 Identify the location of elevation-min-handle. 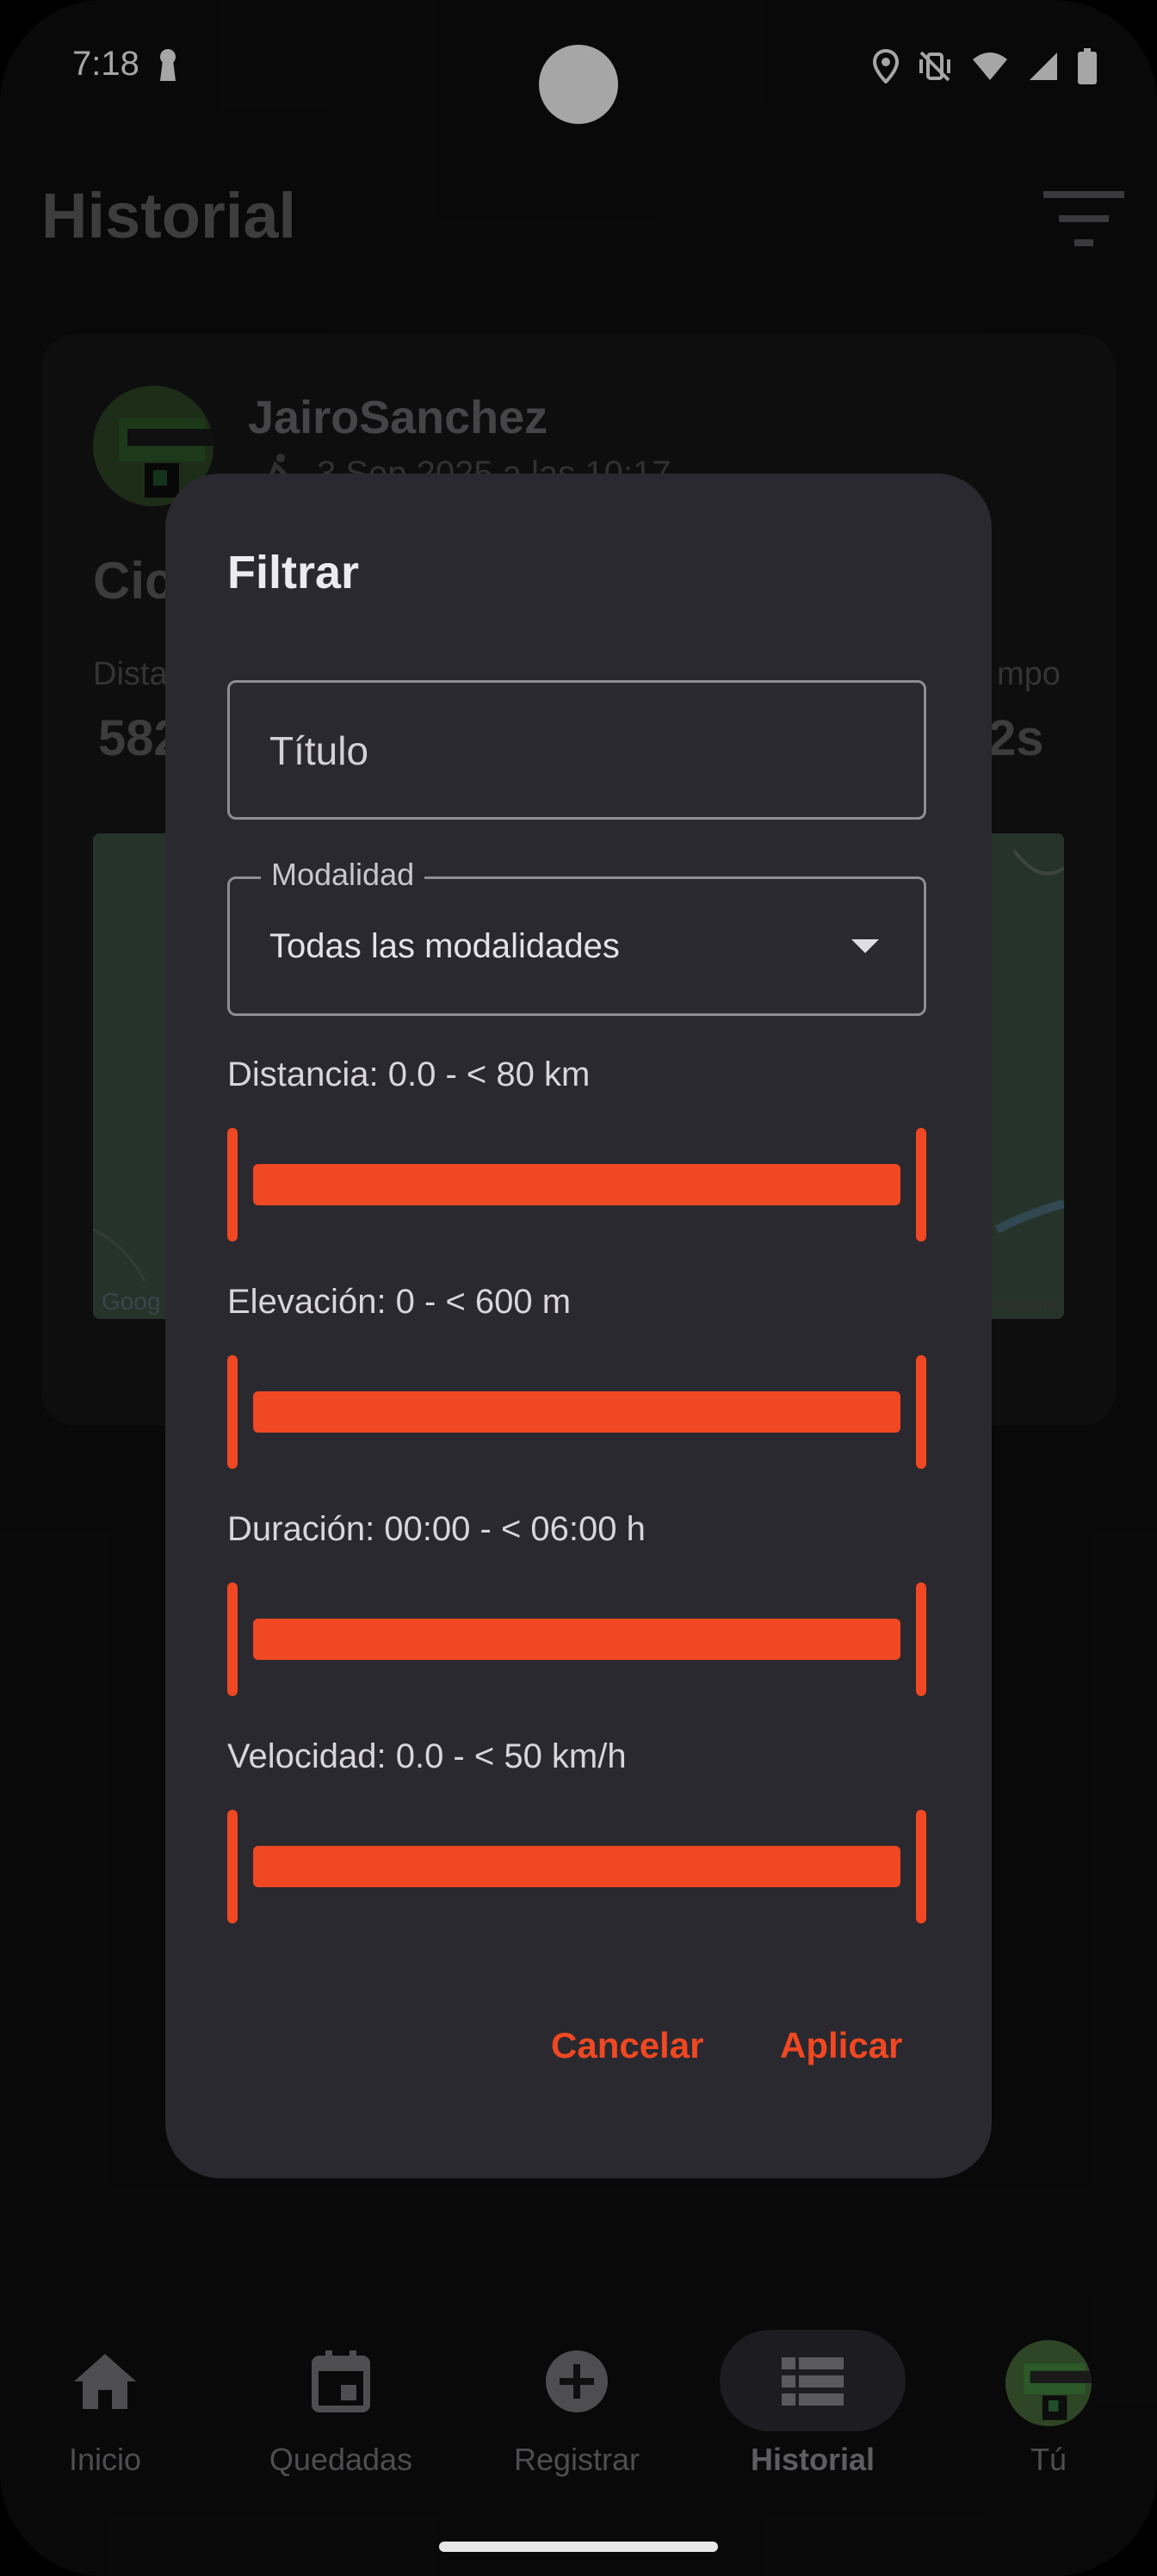
(233, 1412).